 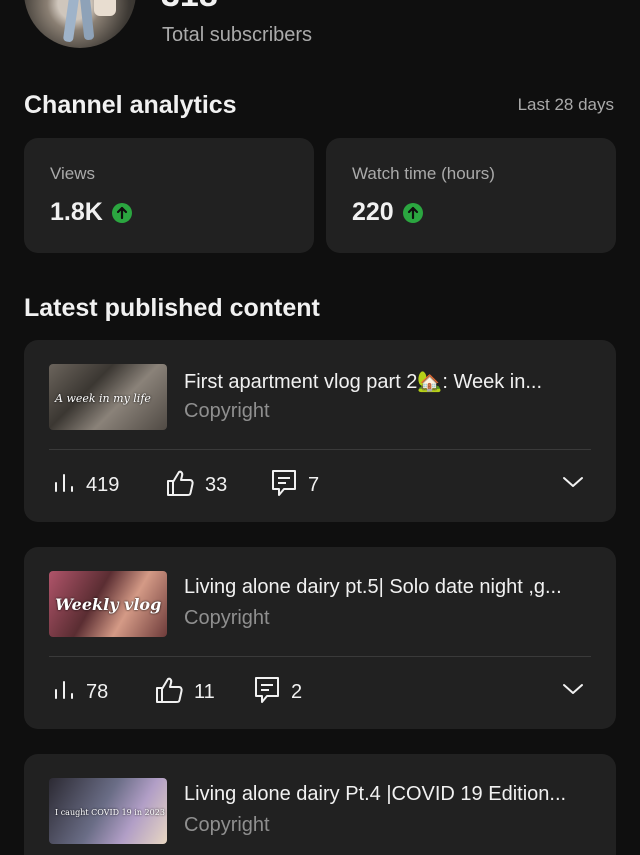 What do you see at coordinates (80, 692) in the screenshot?
I see `views-stat: 78` at bounding box center [80, 692].